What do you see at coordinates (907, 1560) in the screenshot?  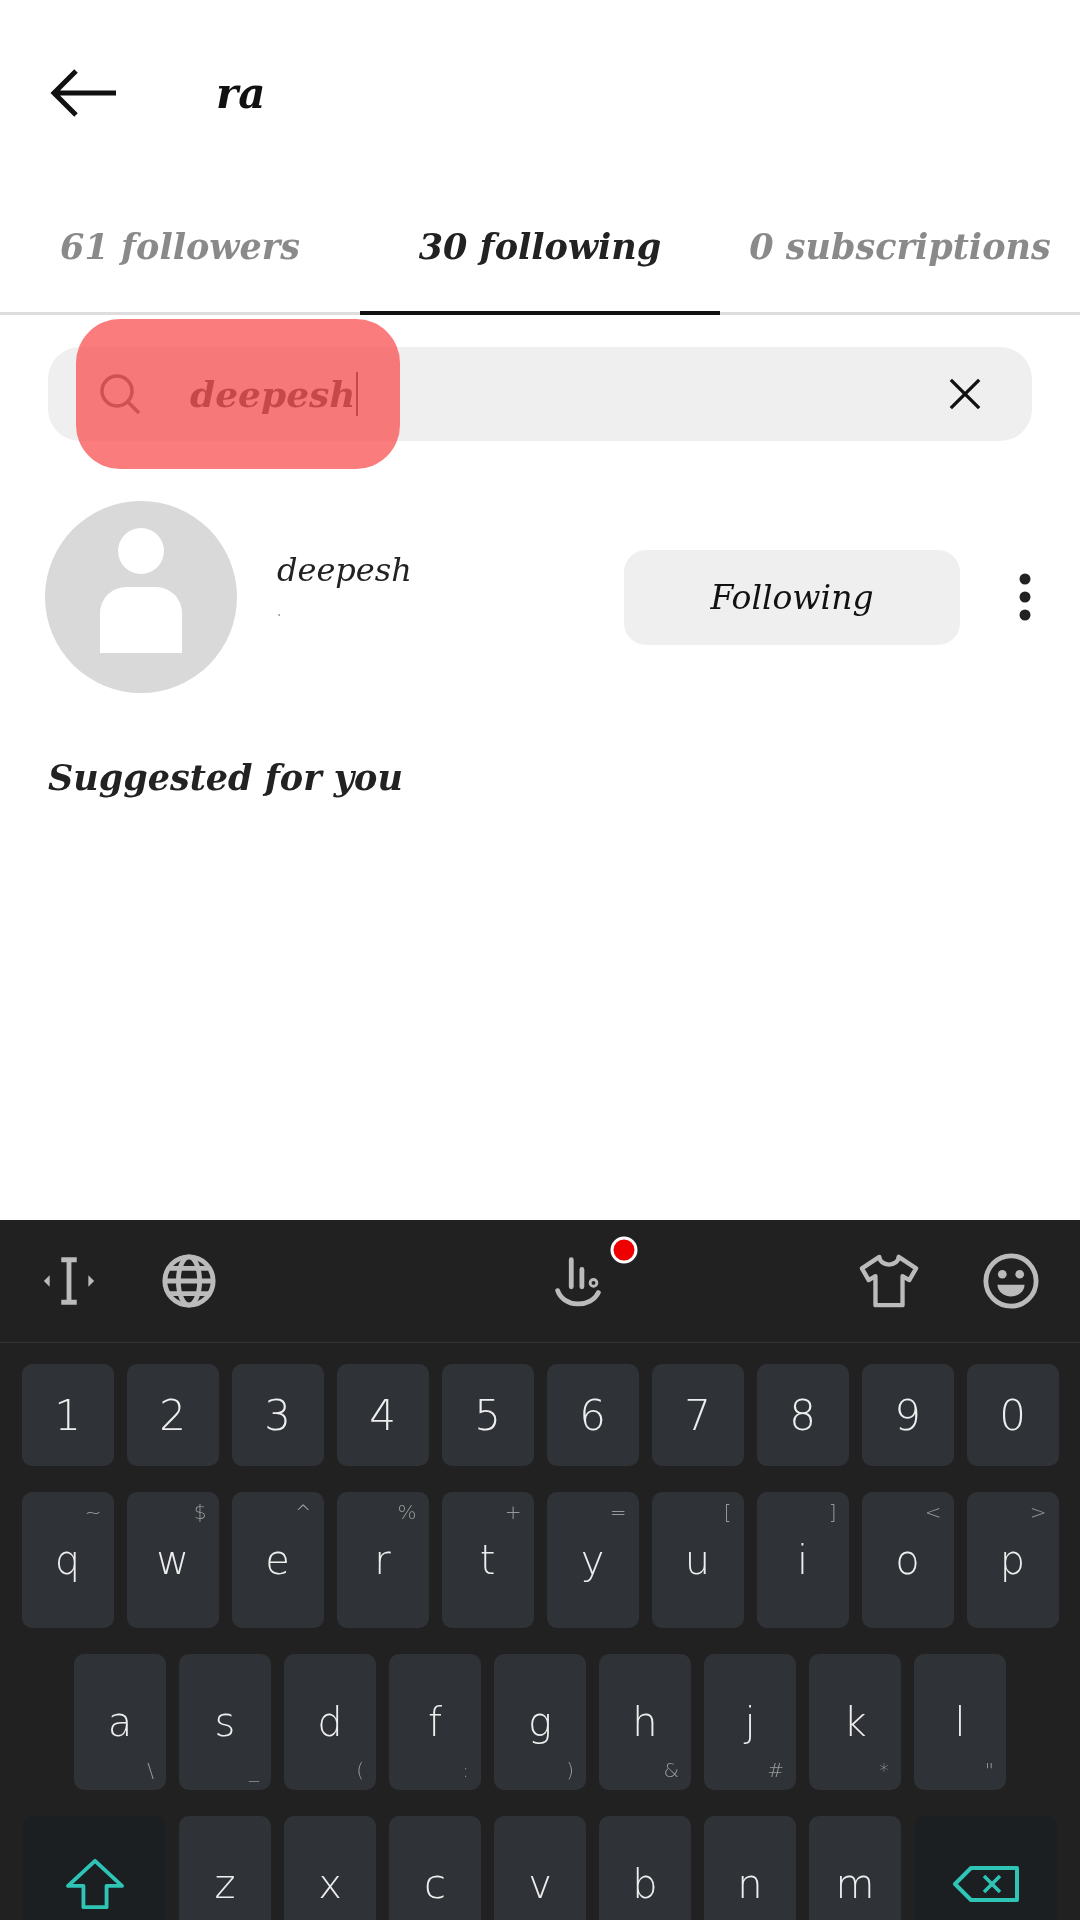 I see `keyboard-key: o <` at bounding box center [907, 1560].